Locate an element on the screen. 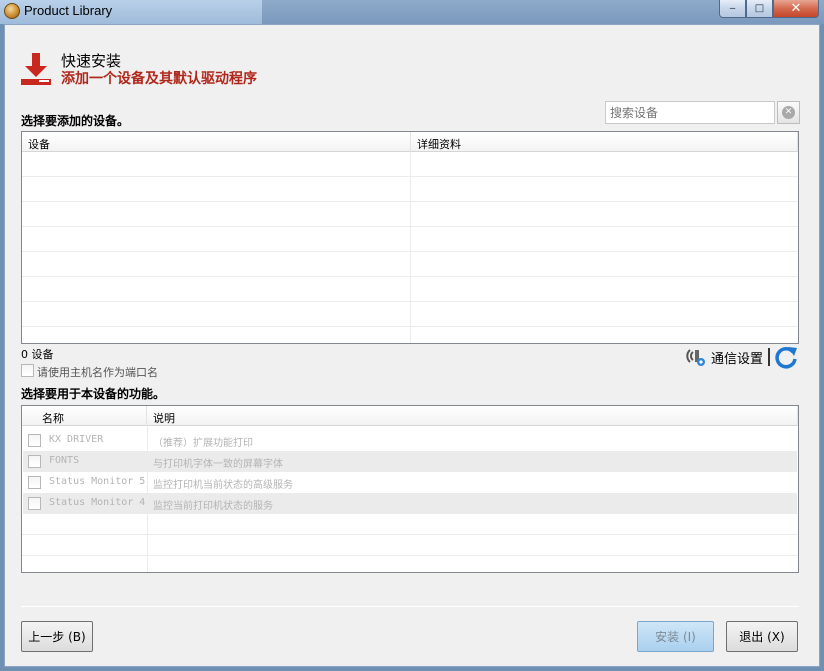 The image size is (824, 671). refresh-icon is located at coordinates (786, 357).